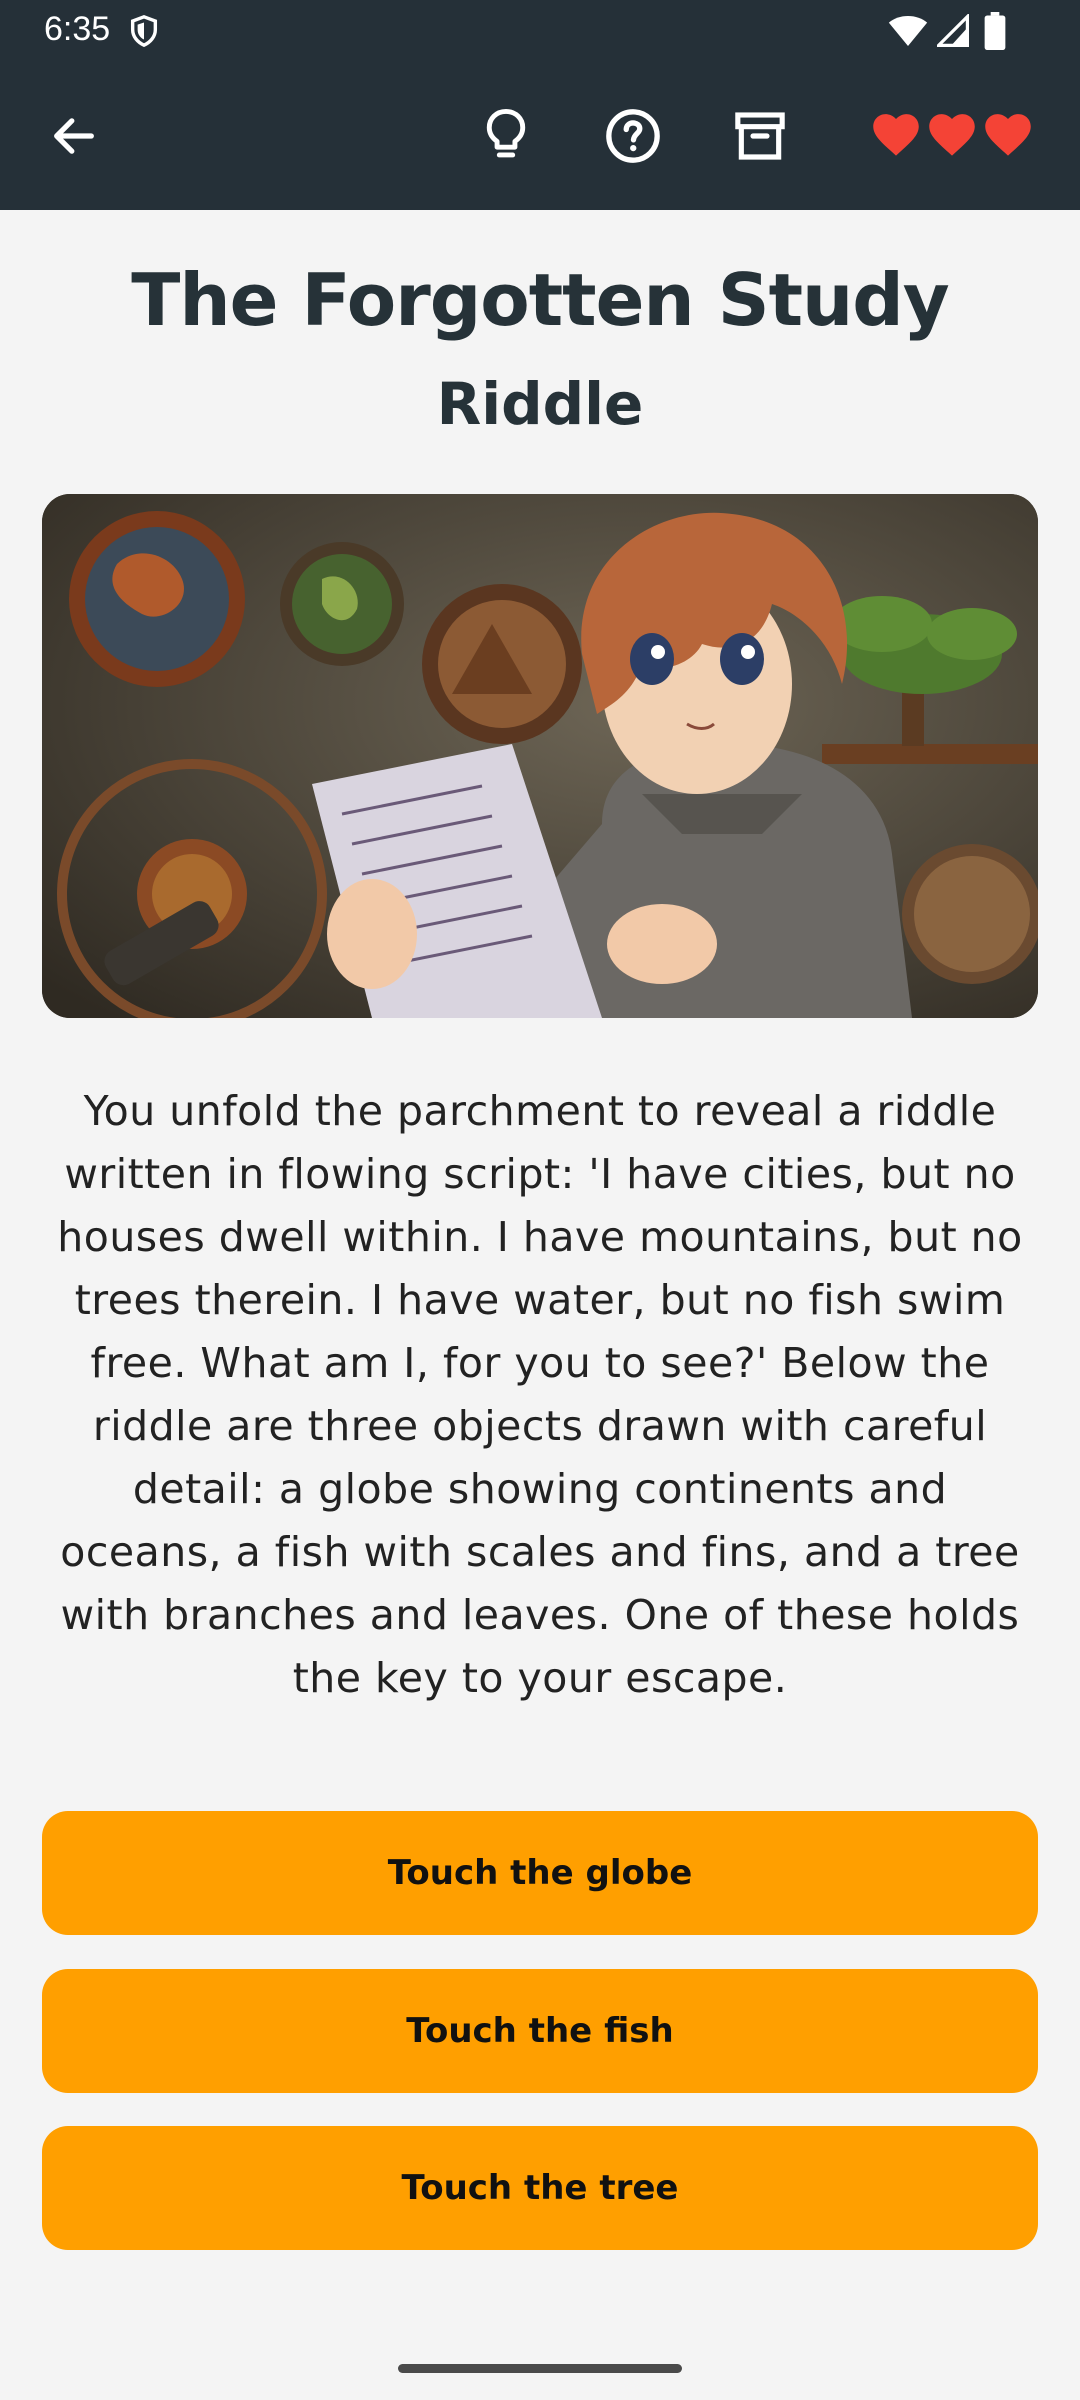 The image size is (1080, 2400). I want to click on choice-button-globe: Touch the globe, so click(540, 1873).